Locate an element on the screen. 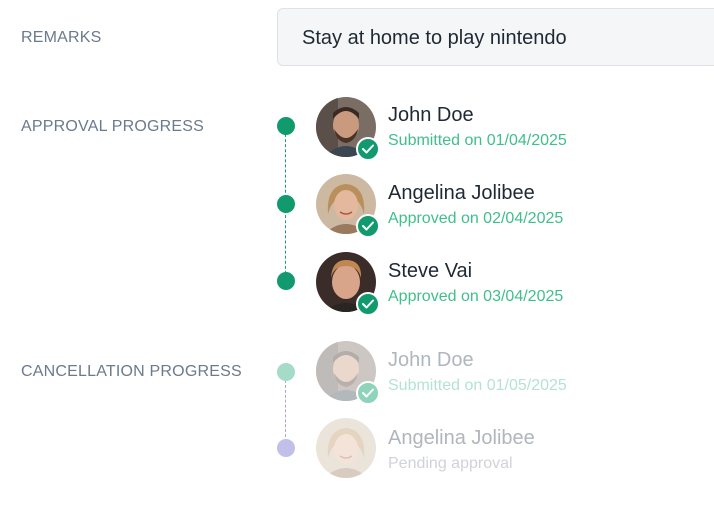 Image resolution: width=714 pixels, height=508 pixels. approver-name: John Doe is located at coordinates (431, 115).